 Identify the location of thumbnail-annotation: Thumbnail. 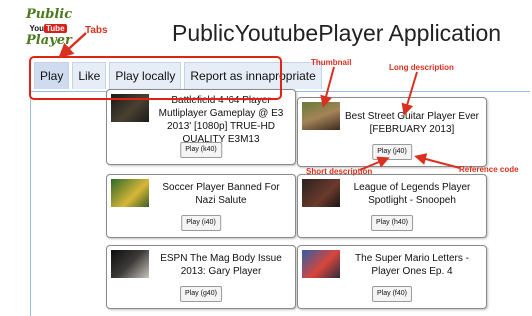
(331, 62).